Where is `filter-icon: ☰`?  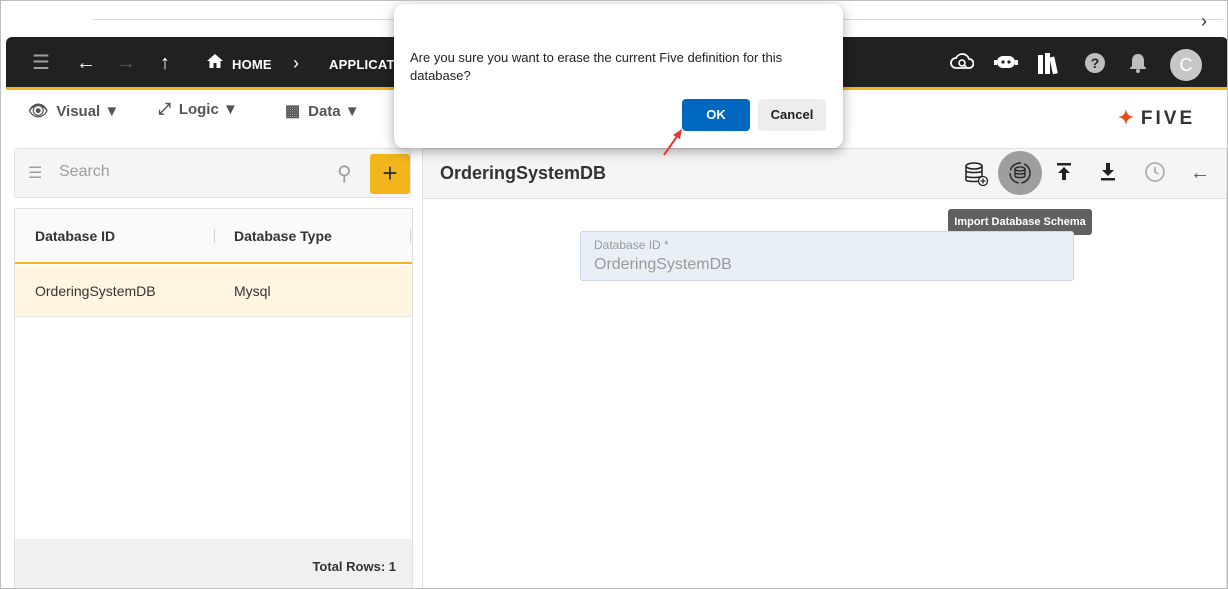
filter-icon: ☰ is located at coordinates (35, 173).